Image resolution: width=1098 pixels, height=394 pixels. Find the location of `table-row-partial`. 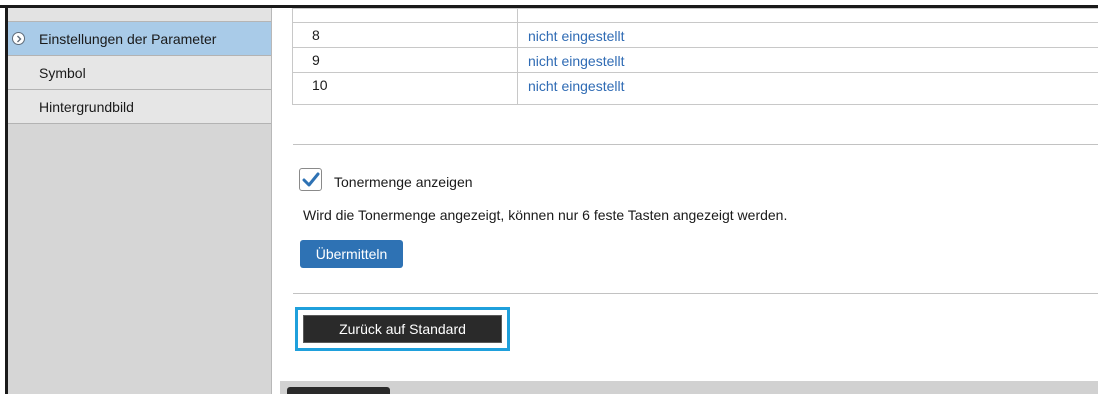

table-row-partial is located at coordinates (695, 15).